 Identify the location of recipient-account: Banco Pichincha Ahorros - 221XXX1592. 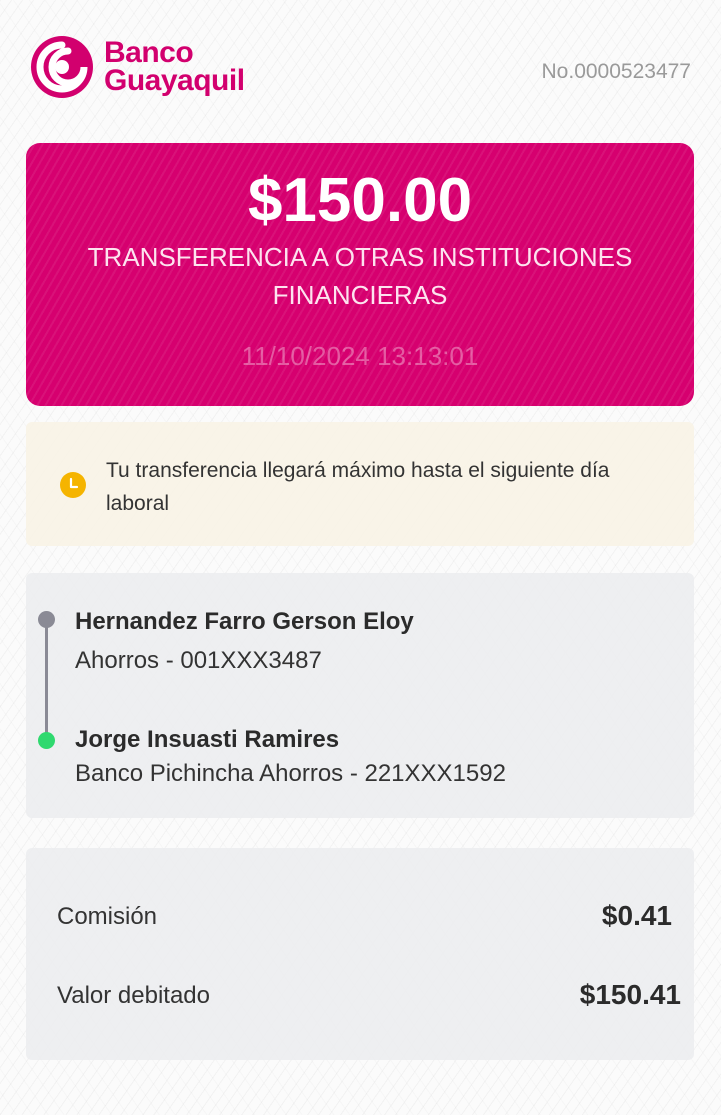
(290, 773).